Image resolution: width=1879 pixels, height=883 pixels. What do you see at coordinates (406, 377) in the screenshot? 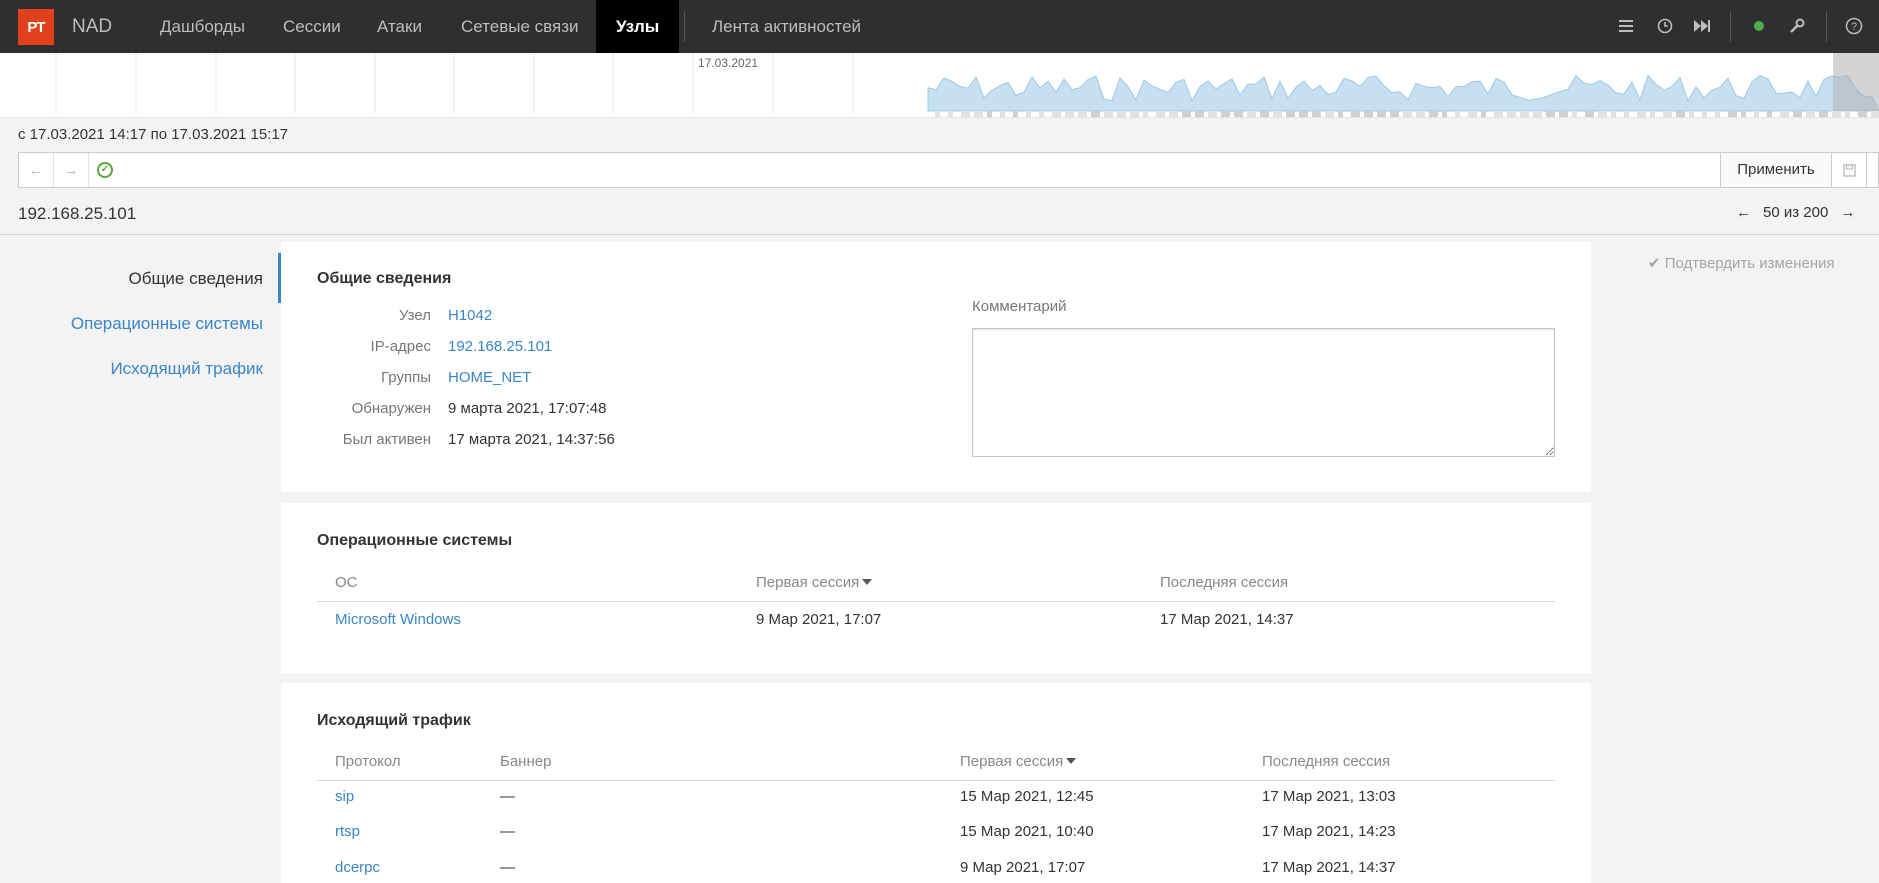
I see `field-label-groups: Группы` at bounding box center [406, 377].